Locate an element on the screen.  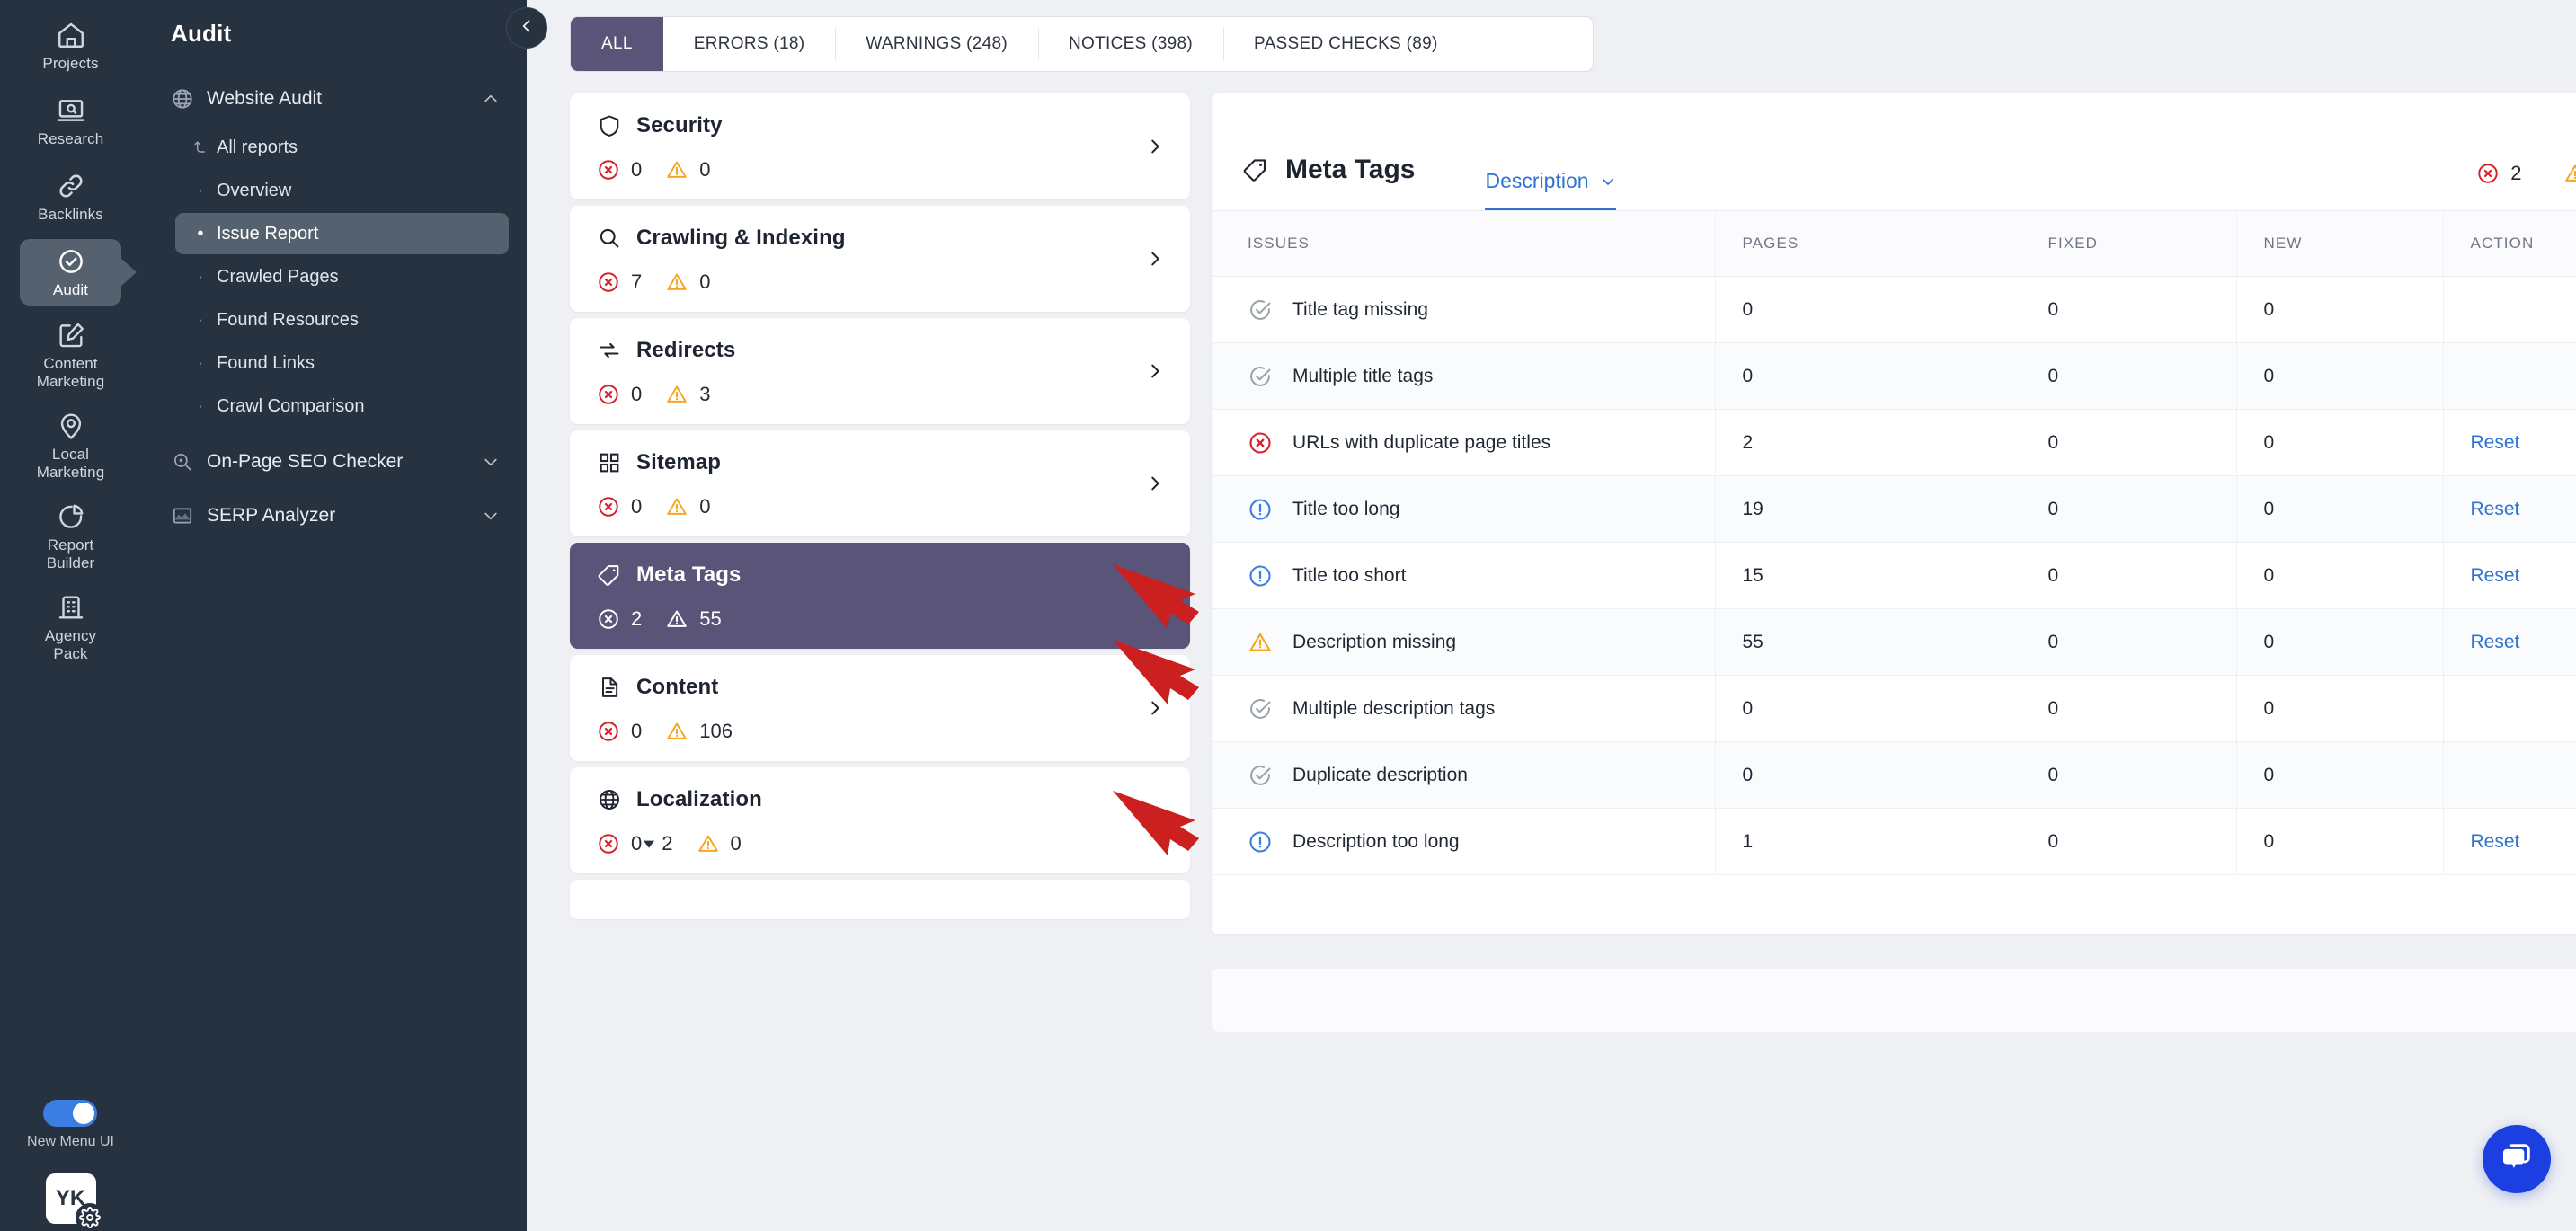
rail-item-backlinks: Backlinks is located at coordinates (70, 197).